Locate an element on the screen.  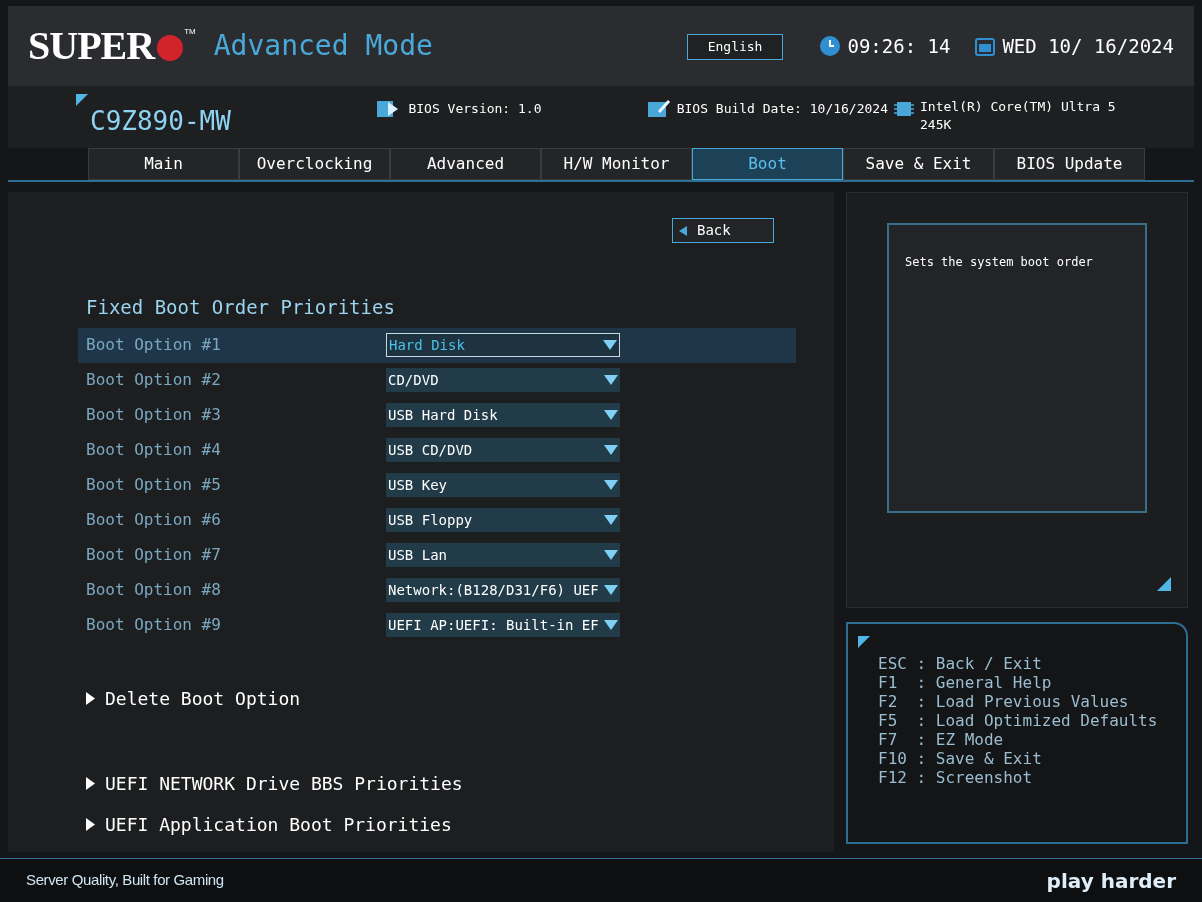
language-button: English is located at coordinates (735, 47).